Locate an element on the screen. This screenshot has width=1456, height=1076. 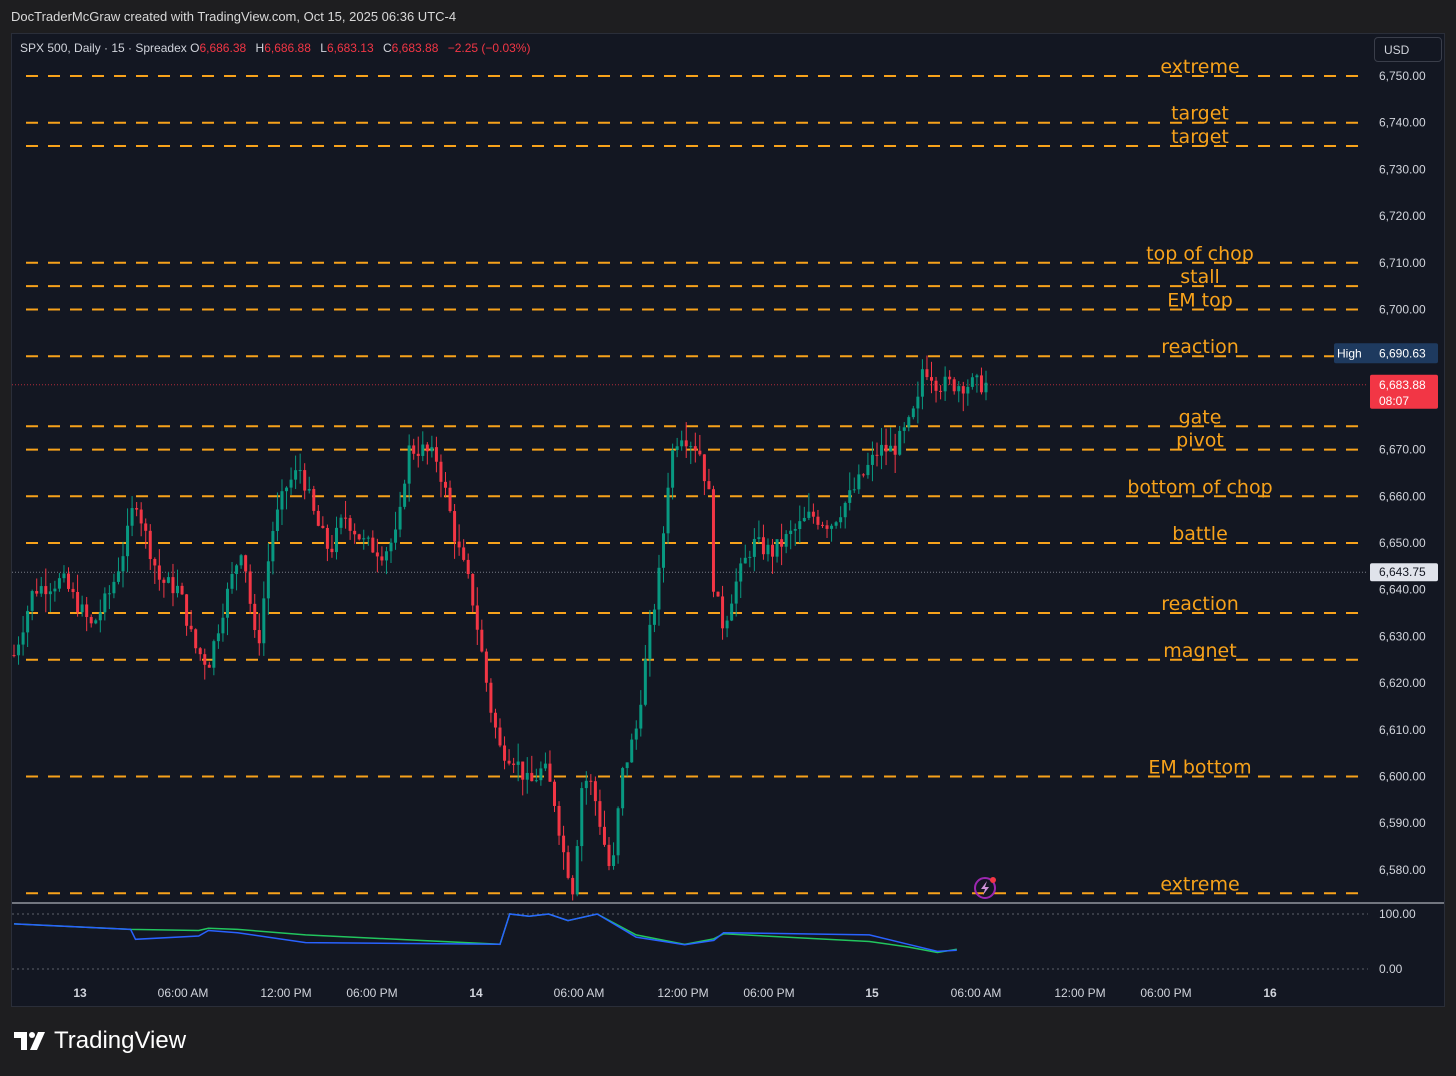
price-axis-label: 6,660.00 is located at coordinates (1402, 496).